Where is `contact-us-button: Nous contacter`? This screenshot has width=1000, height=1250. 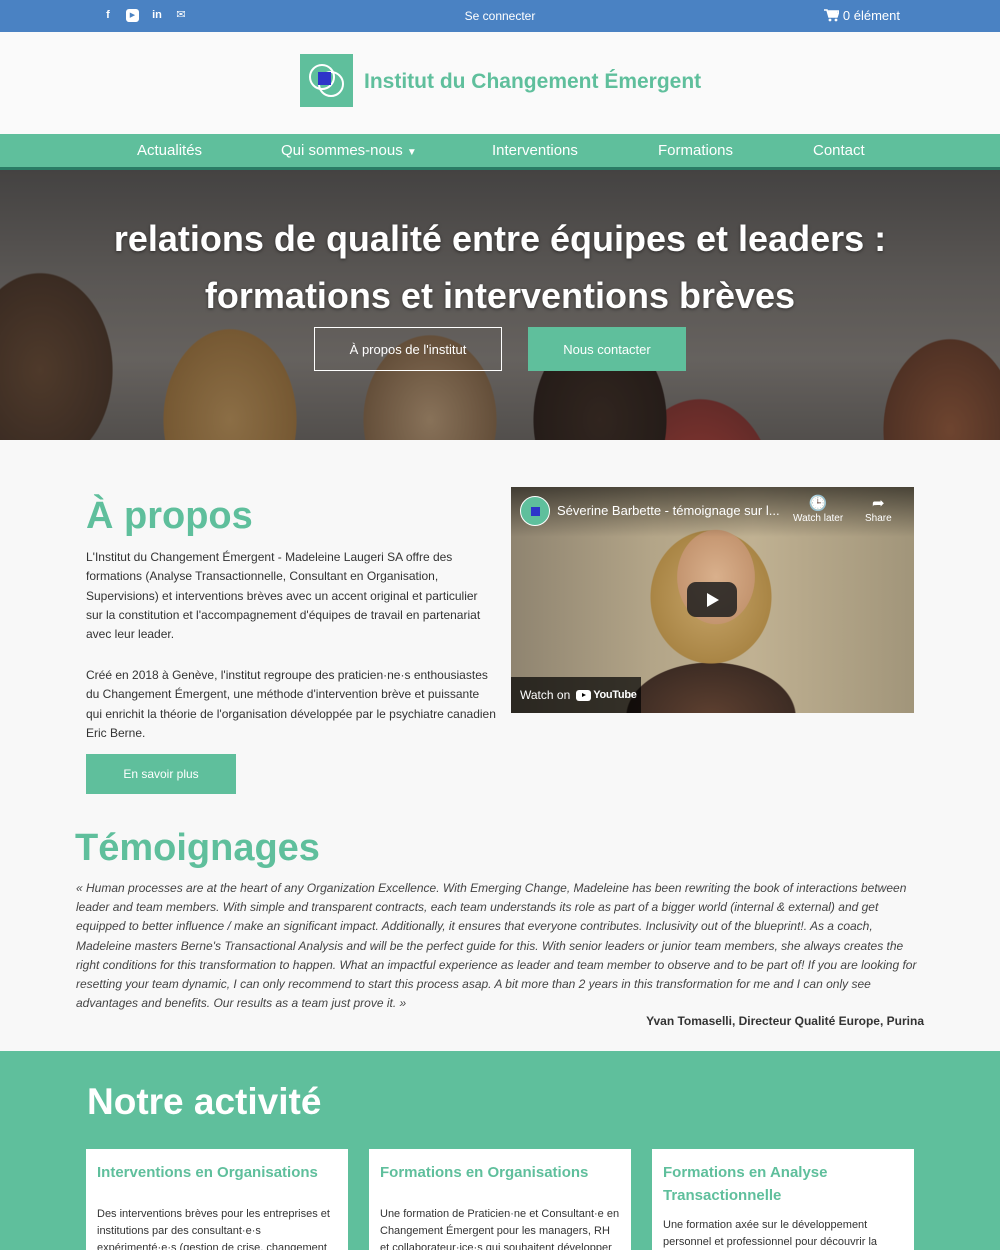
contact-us-button: Nous contacter is located at coordinates (607, 349).